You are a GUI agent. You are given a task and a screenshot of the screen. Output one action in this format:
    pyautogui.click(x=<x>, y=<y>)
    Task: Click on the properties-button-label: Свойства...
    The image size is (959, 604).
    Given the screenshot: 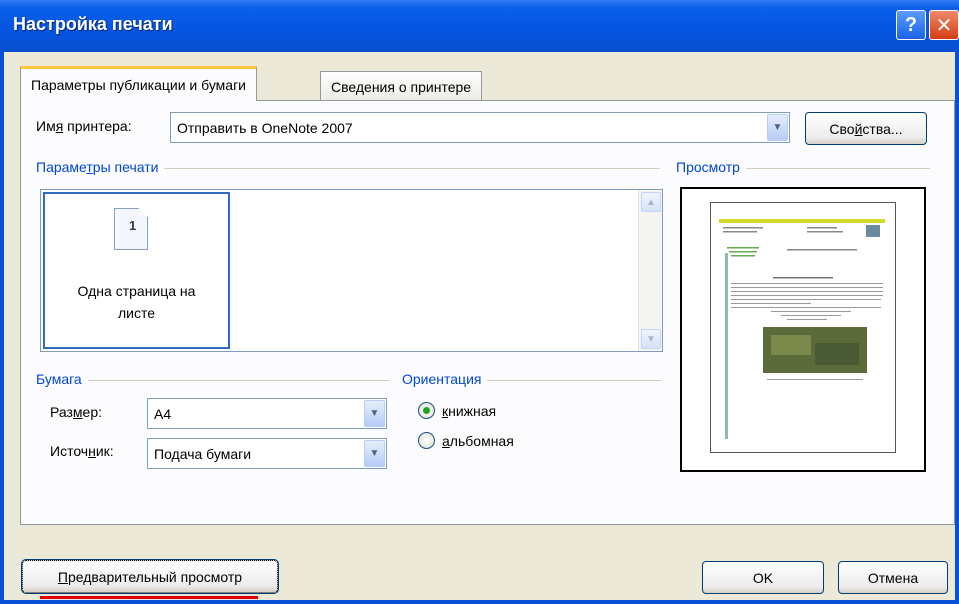 What is the action you would take?
    pyautogui.click(x=866, y=128)
    